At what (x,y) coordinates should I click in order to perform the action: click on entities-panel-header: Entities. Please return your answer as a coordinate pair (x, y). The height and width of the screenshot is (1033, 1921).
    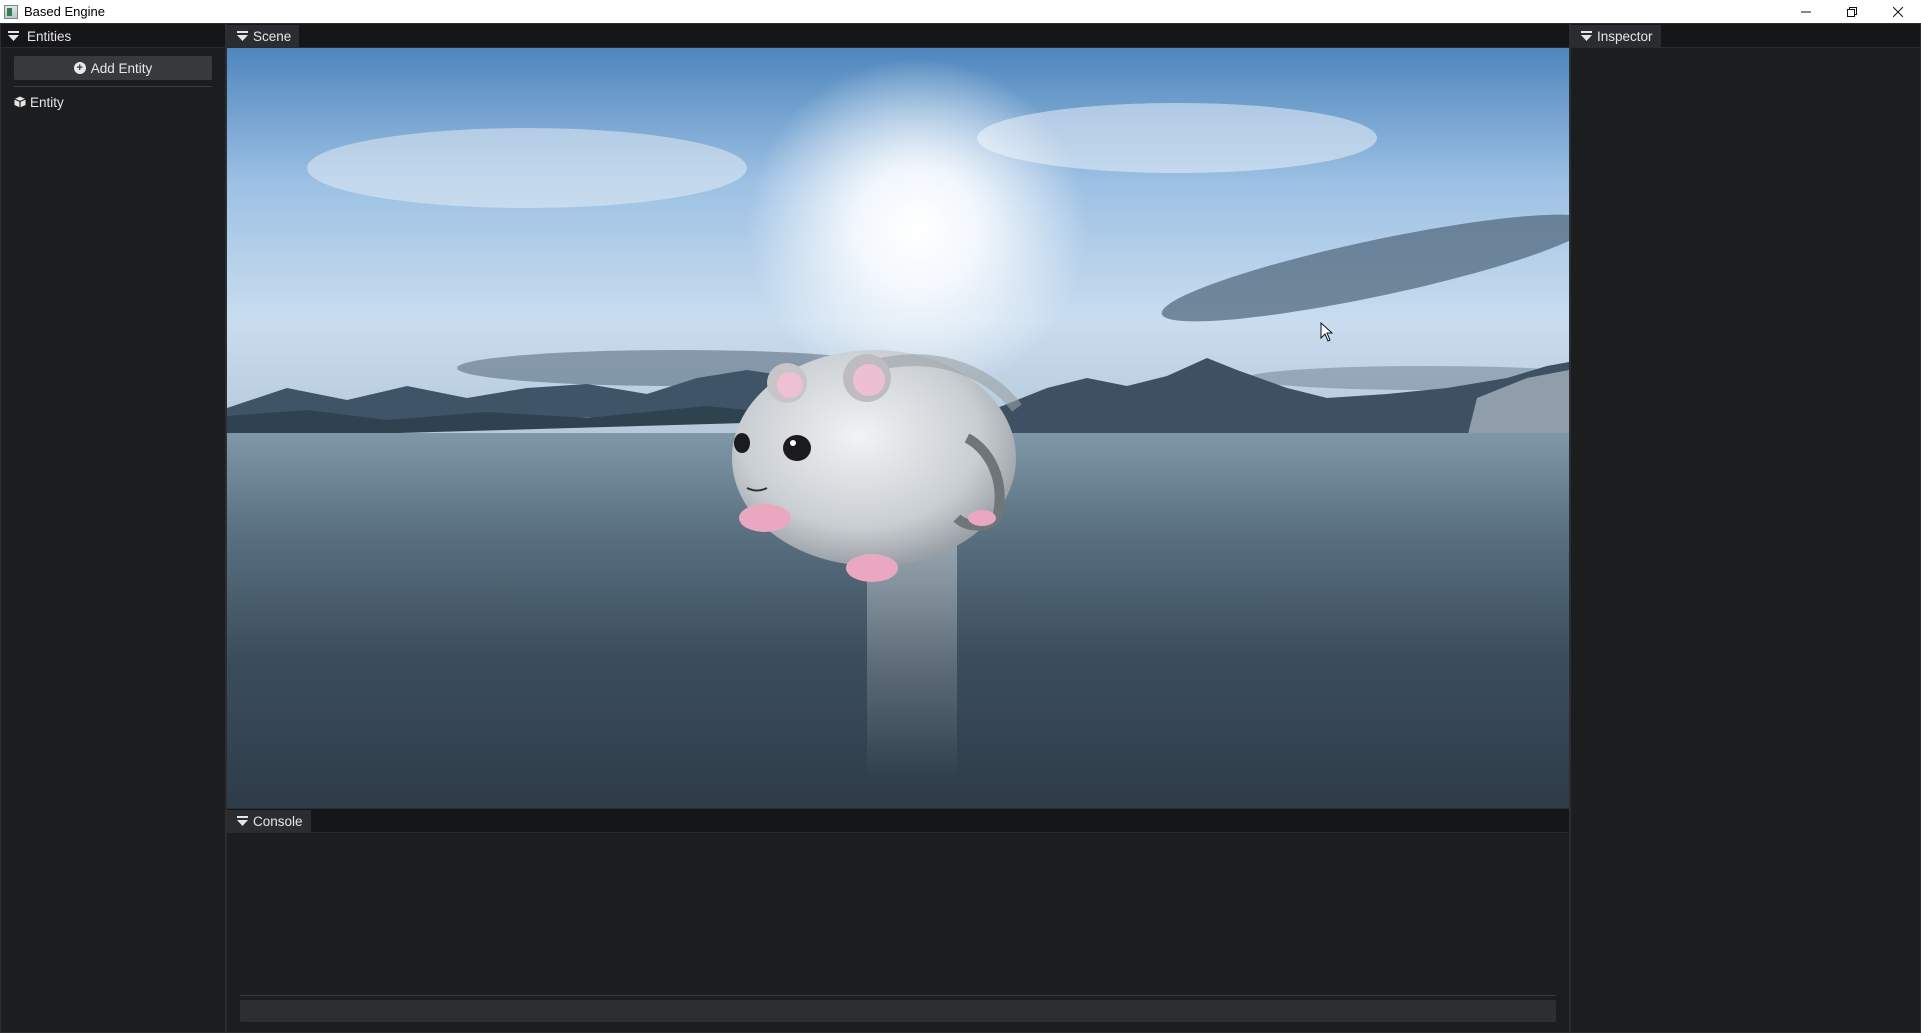
    Looking at the image, I should click on (113, 36).